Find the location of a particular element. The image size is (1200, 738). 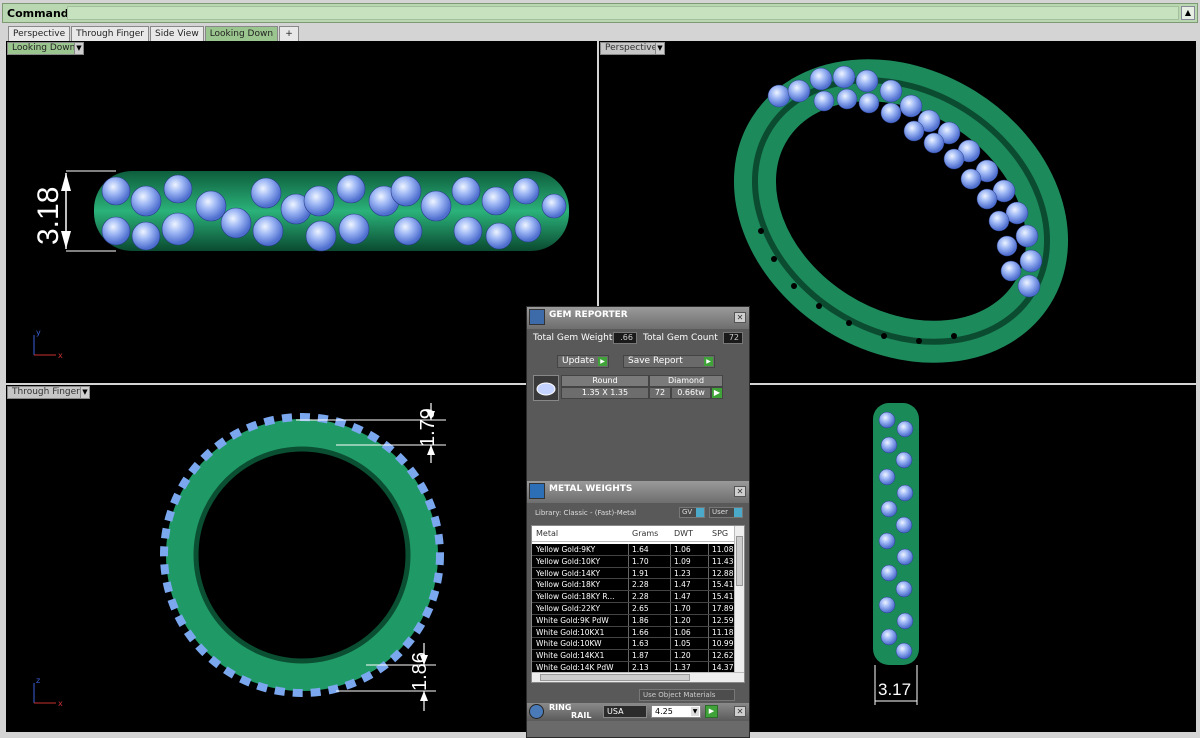

table-cell: 1.87 is located at coordinates (640, 656).